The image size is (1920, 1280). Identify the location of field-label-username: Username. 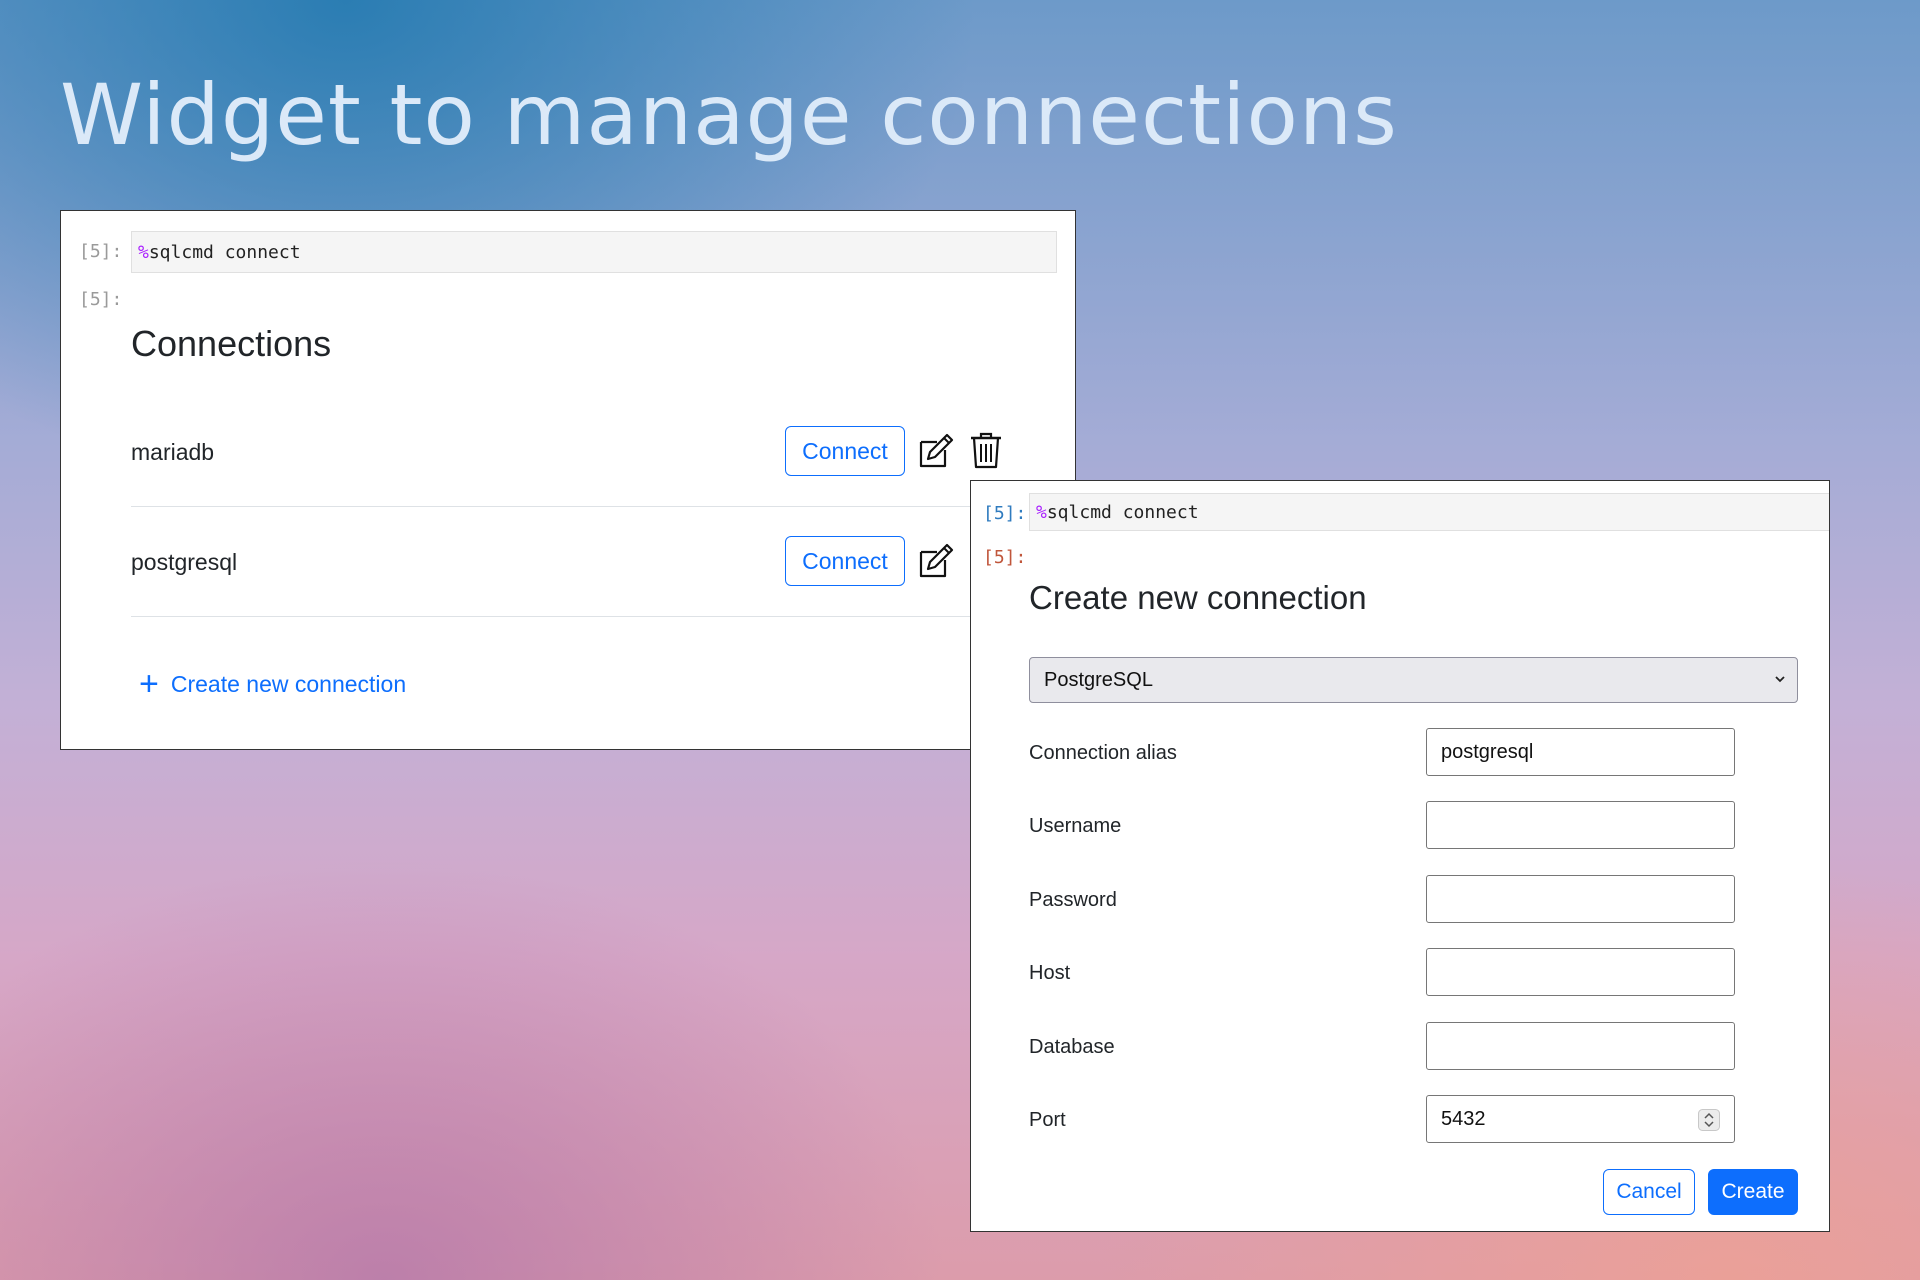
(1075, 826).